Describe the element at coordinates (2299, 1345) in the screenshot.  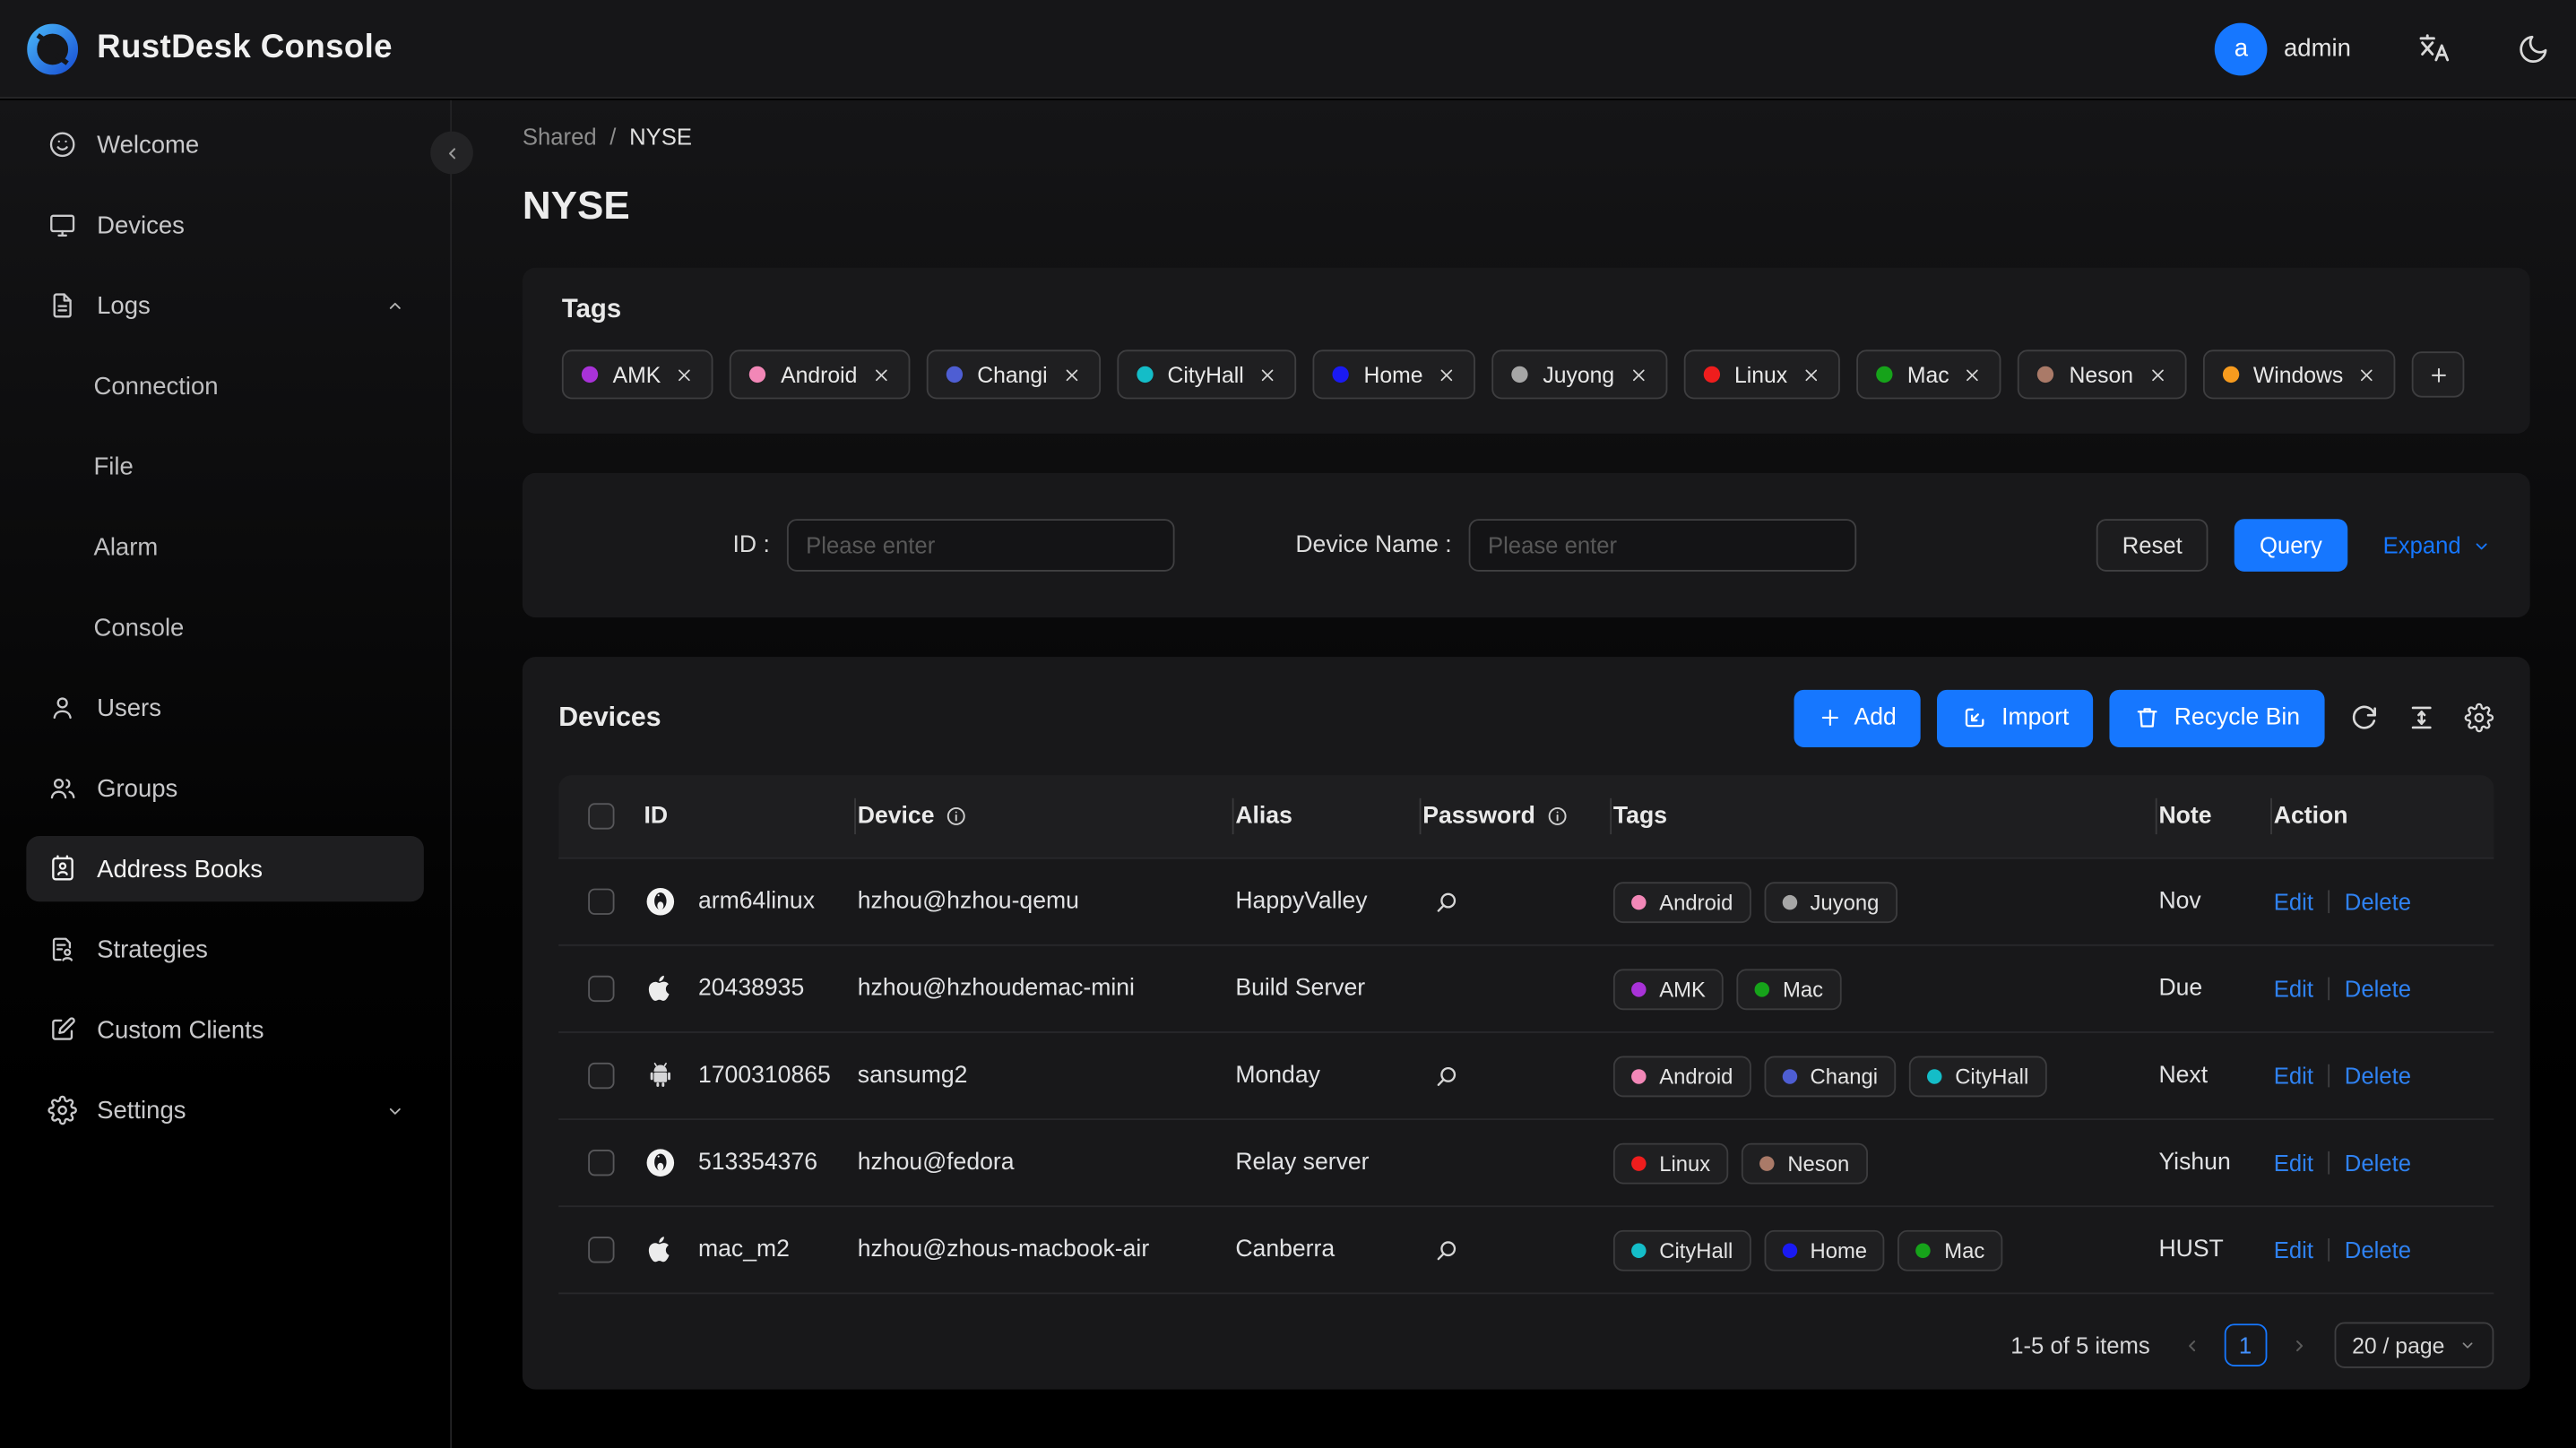
I see `next-page-icon` at that location.